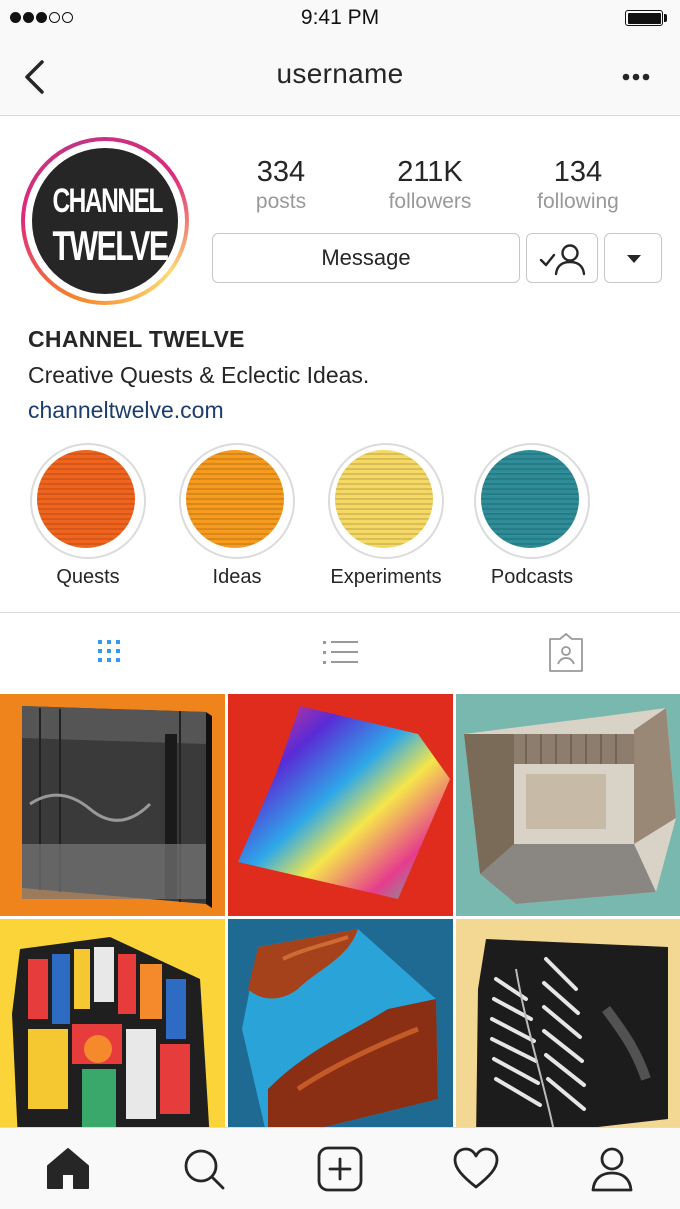  I want to click on following-check-icon, so click(562, 260).